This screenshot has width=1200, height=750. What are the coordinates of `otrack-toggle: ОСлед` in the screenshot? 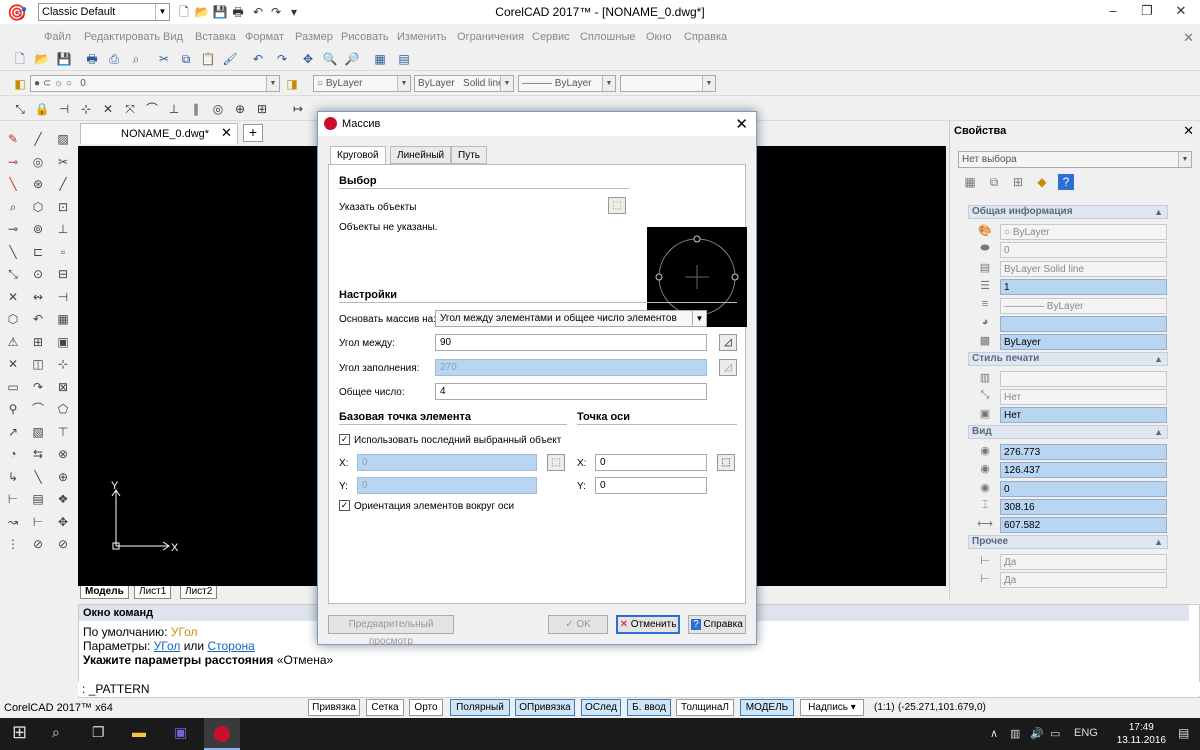 It's located at (601, 707).